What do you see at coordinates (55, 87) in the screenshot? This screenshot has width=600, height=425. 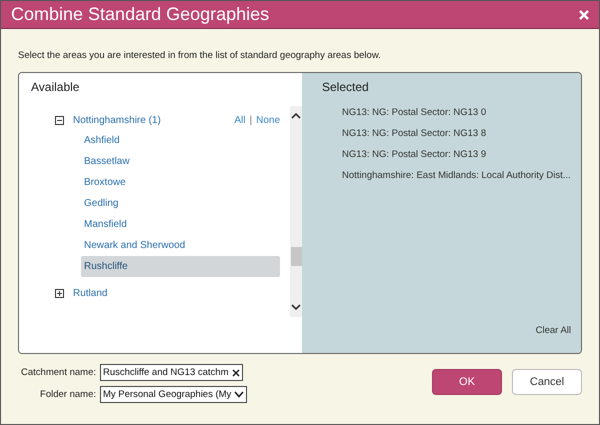 I see `pane-heading: Available` at bounding box center [55, 87].